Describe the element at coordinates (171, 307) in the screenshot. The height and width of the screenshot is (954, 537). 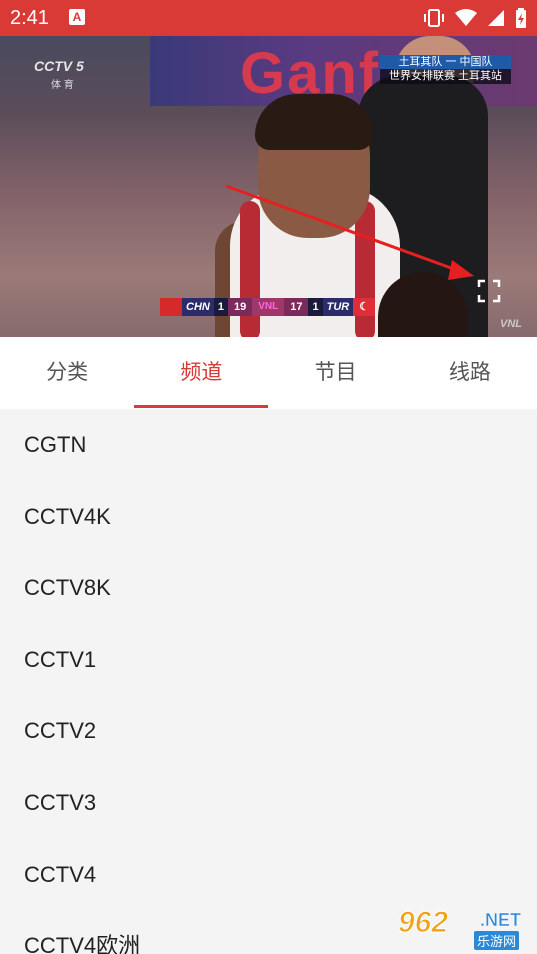
I see `china-flag-icon` at that location.